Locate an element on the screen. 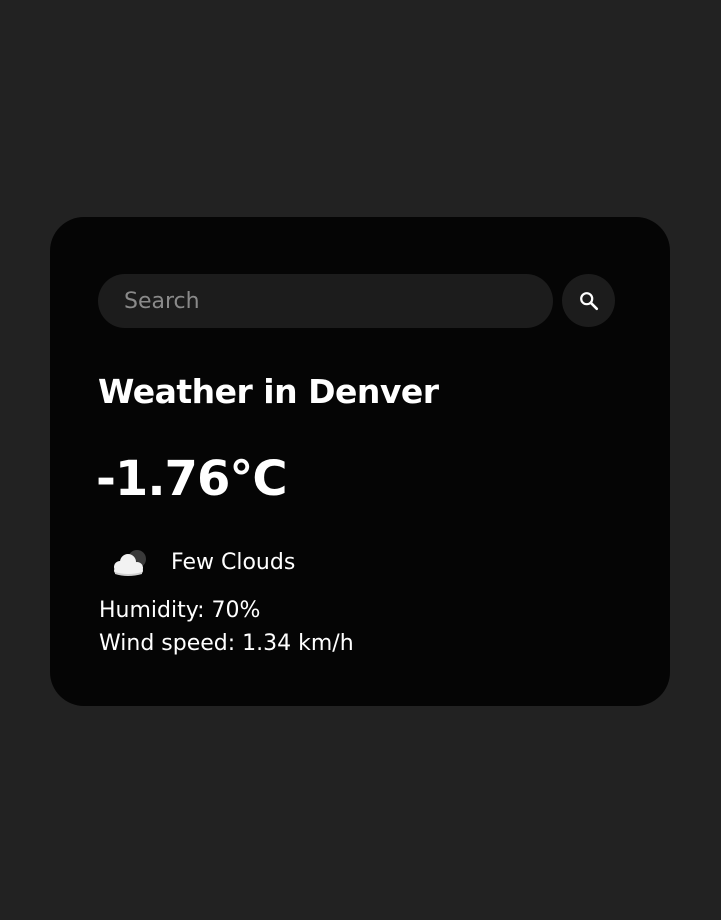  temperature: -1.76°C is located at coordinates (192, 479).